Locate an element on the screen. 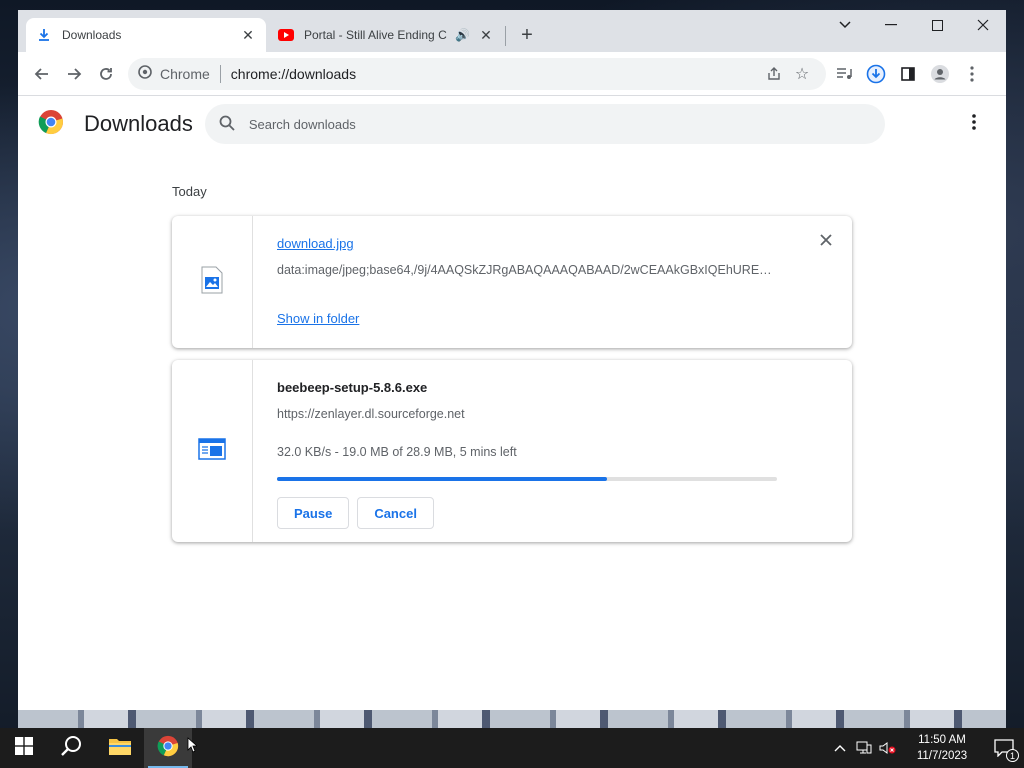 The image size is (1024, 768). start-button is located at coordinates (24, 748).